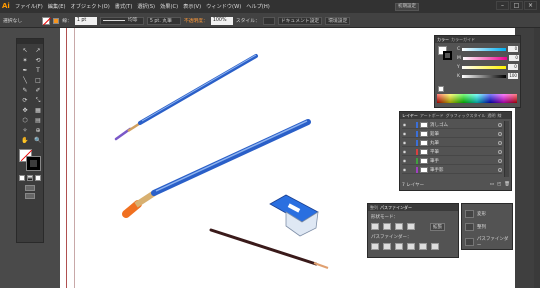 This screenshot has height=288, width=540. Describe the element at coordinates (399, 226) in the screenshot. I see `intersect-icon` at that location.